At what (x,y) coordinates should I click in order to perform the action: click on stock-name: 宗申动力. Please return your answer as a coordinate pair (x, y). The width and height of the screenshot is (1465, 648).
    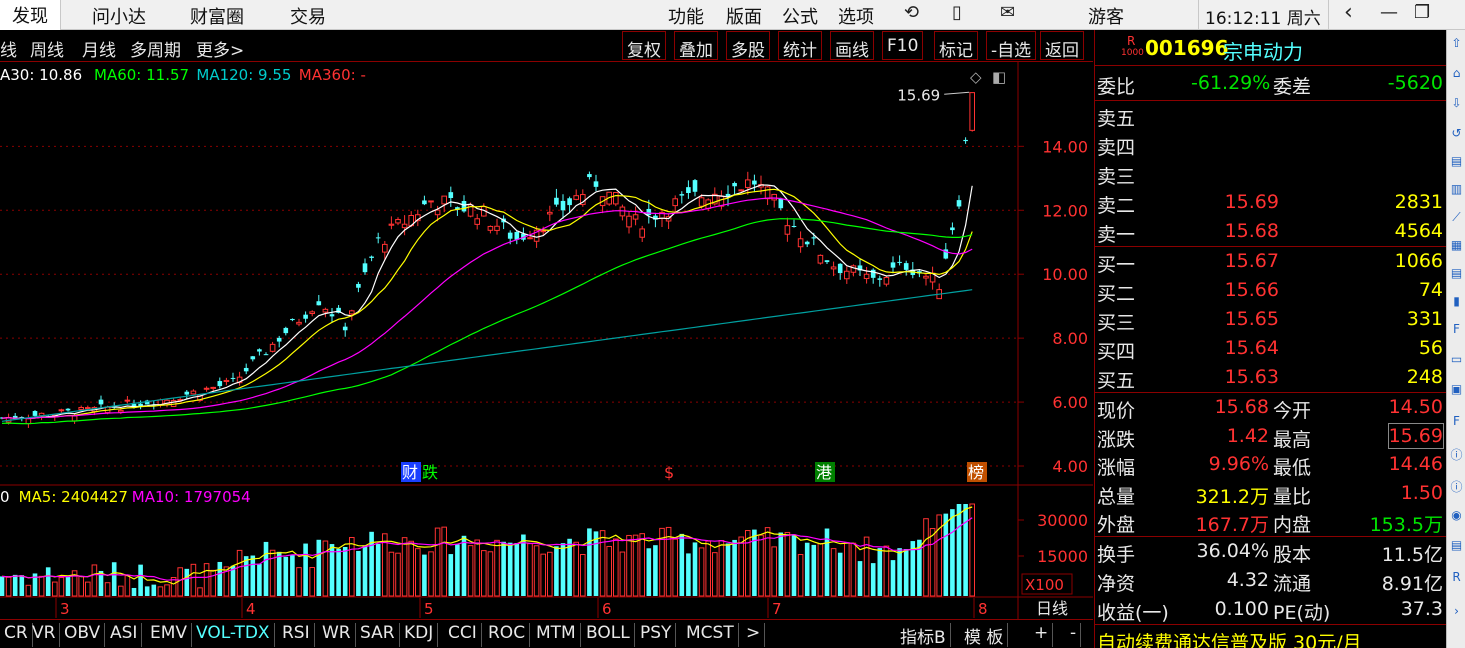
    Looking at the image, I should click on (1263, 50).